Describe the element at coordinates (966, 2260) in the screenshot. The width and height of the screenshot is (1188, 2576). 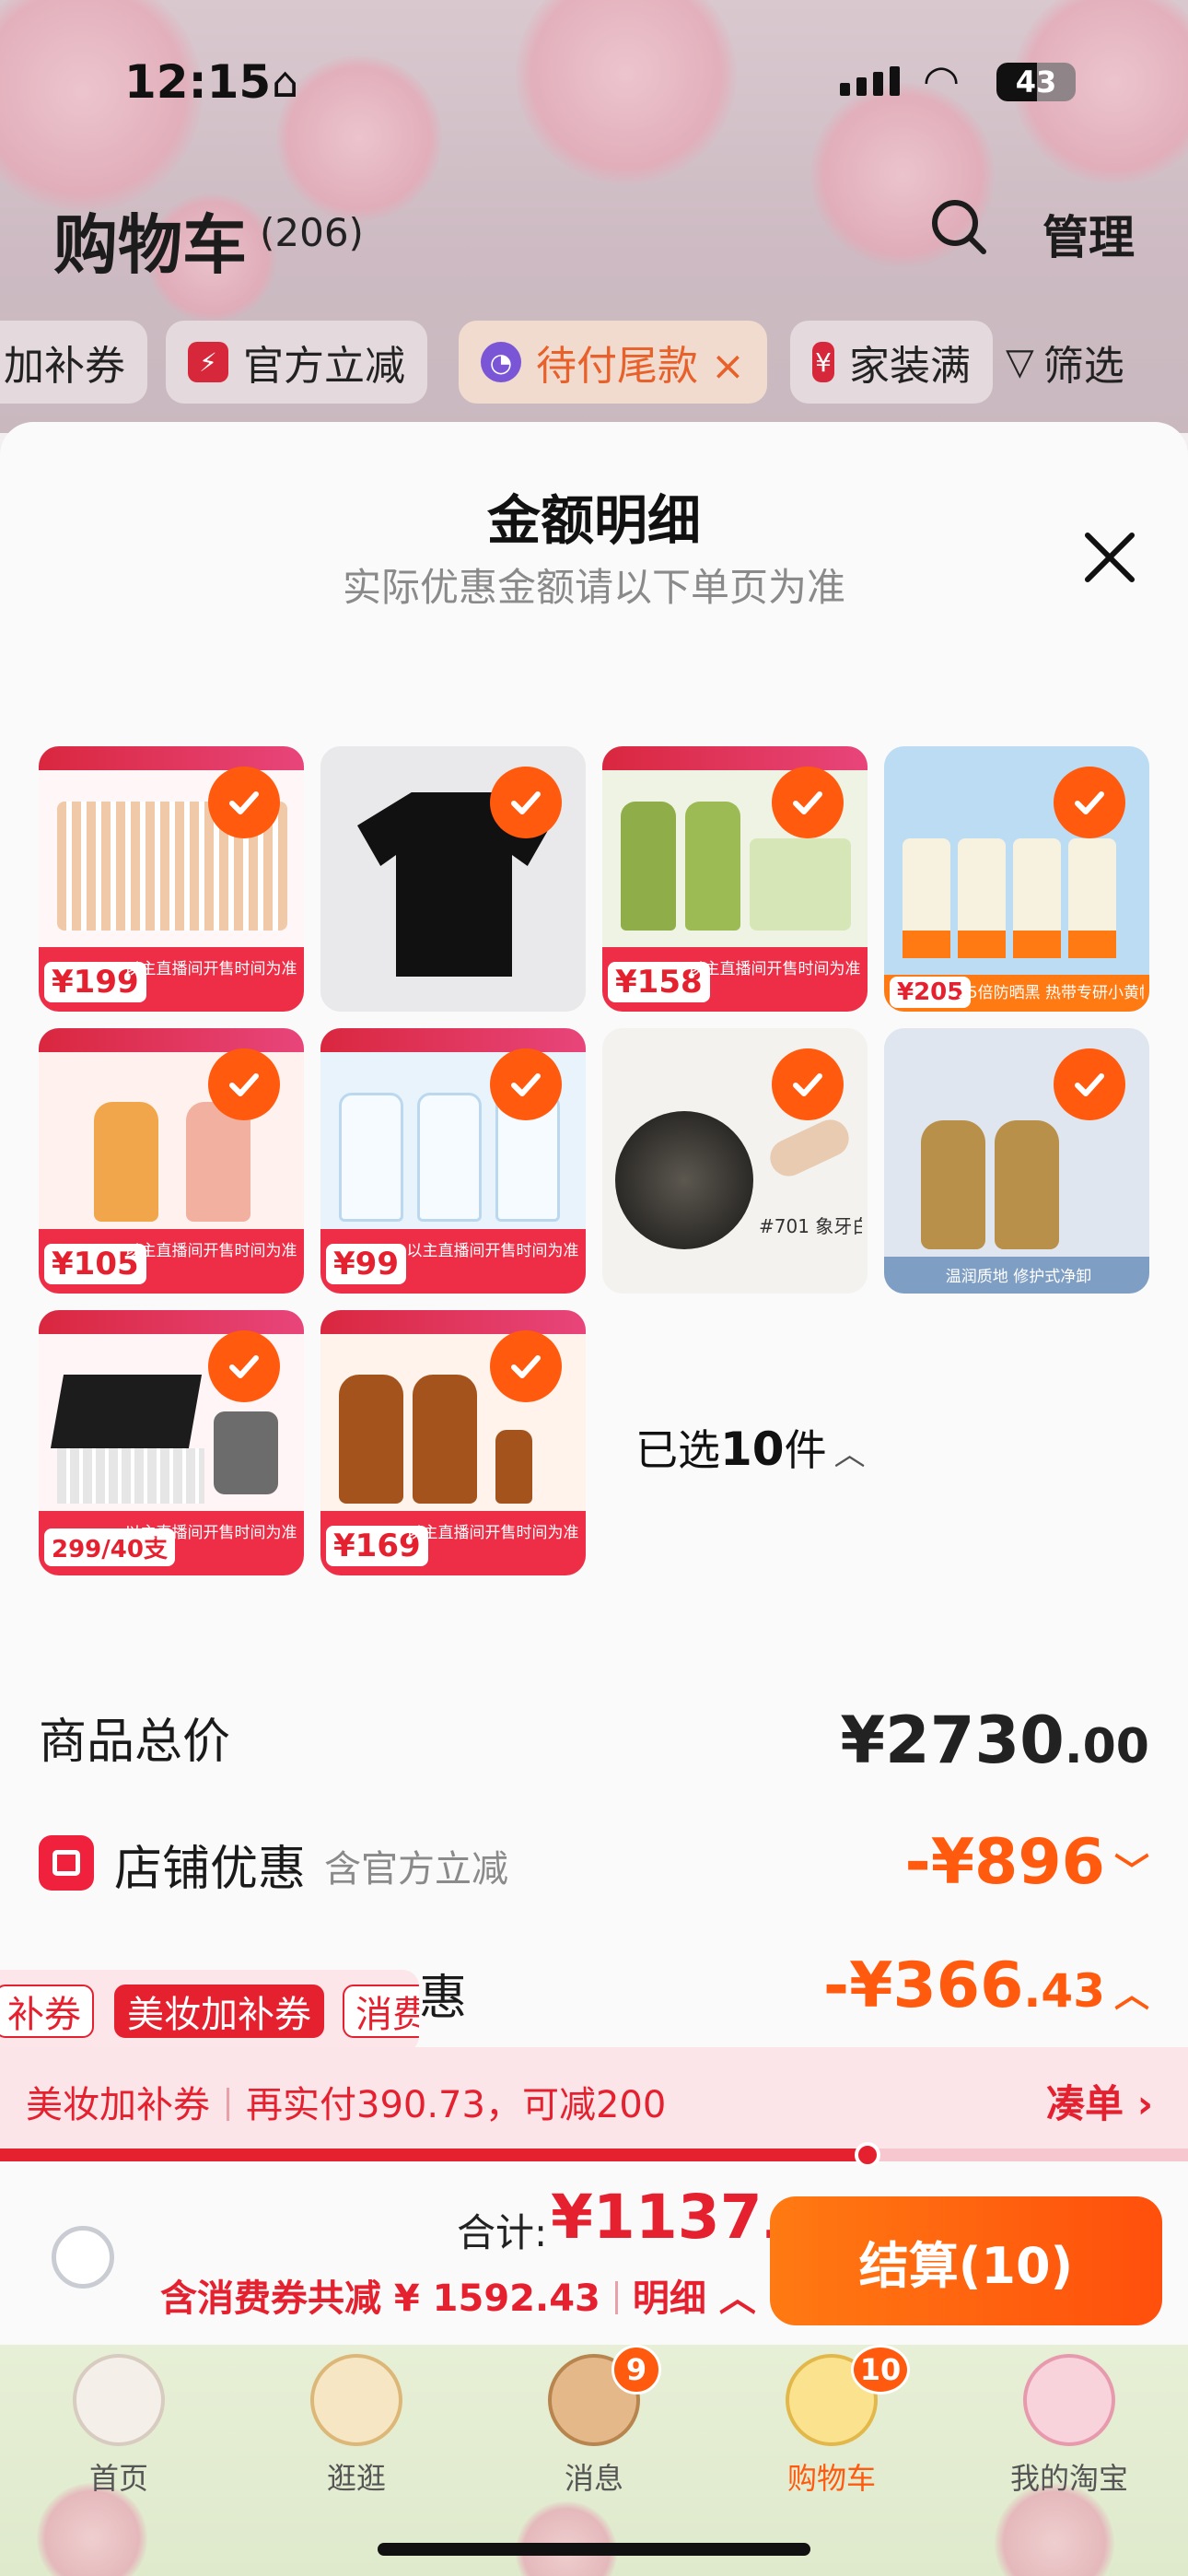
I see `checkout-button: 结算(10)` at that location.